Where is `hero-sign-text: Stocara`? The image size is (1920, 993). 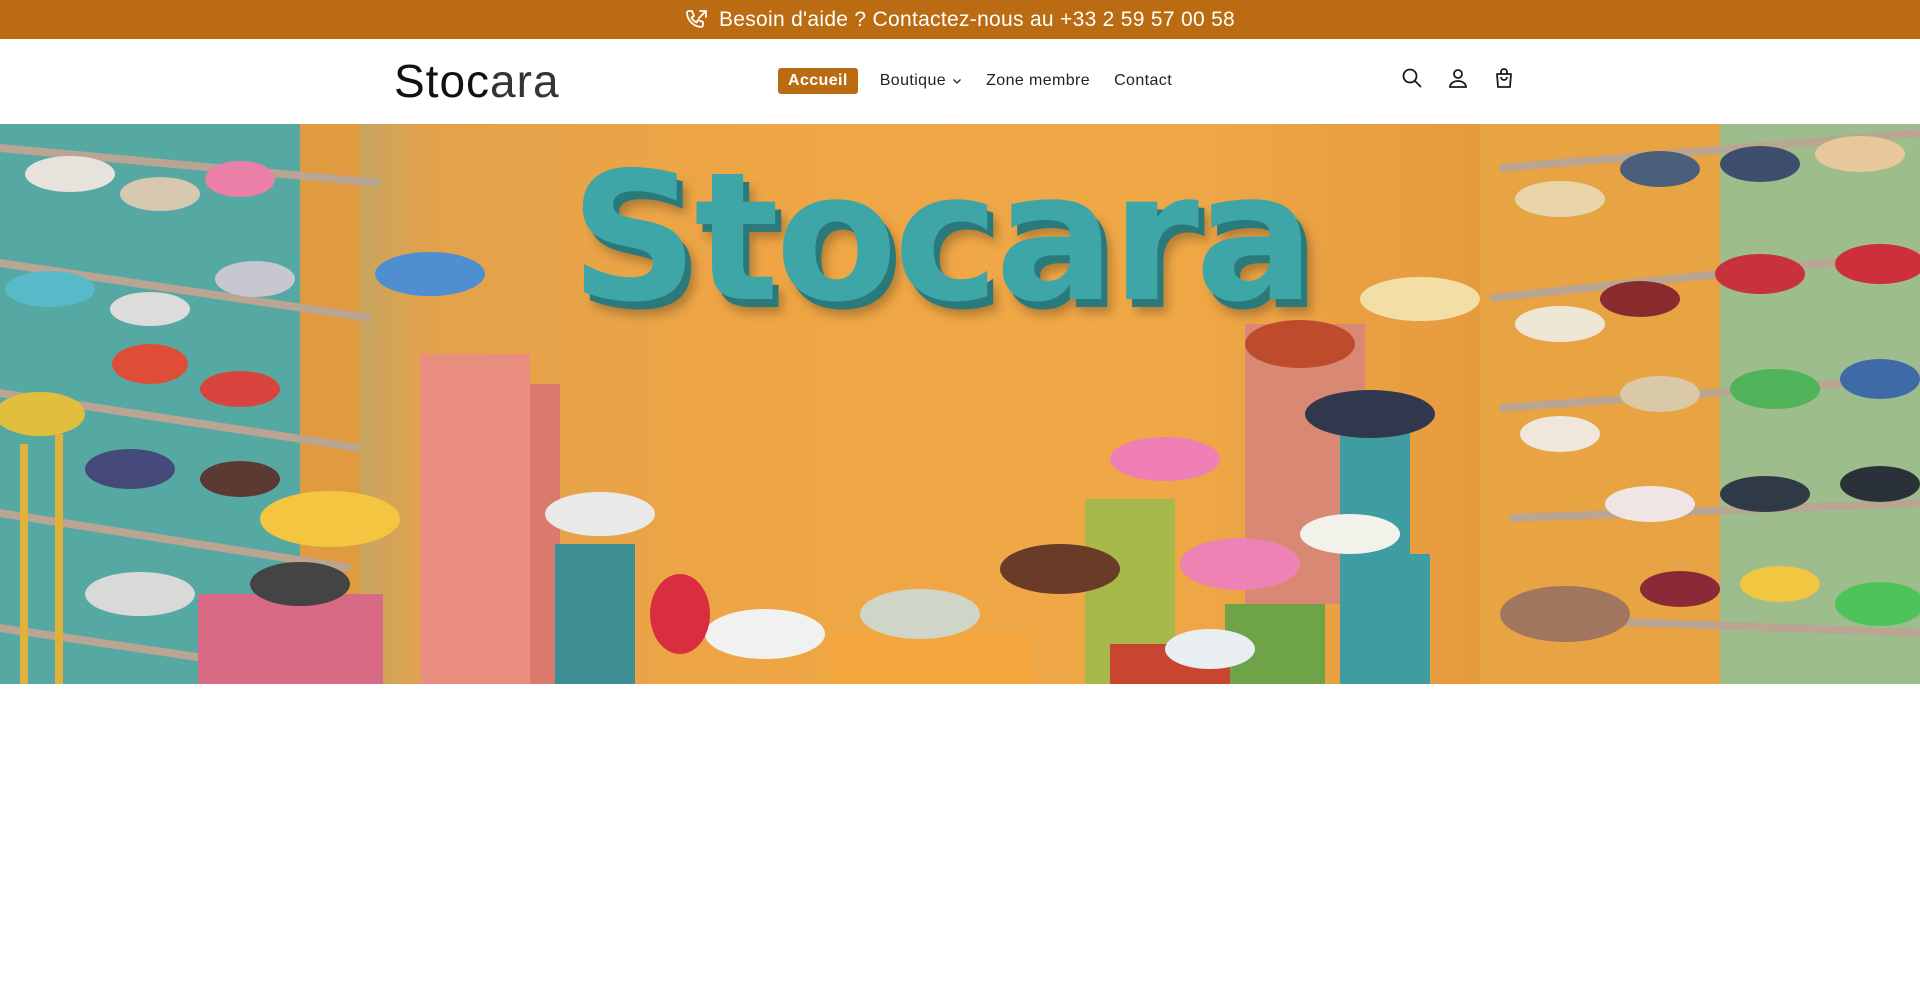
hero-sign-text: Stocara is located at coordinates (942, 237).